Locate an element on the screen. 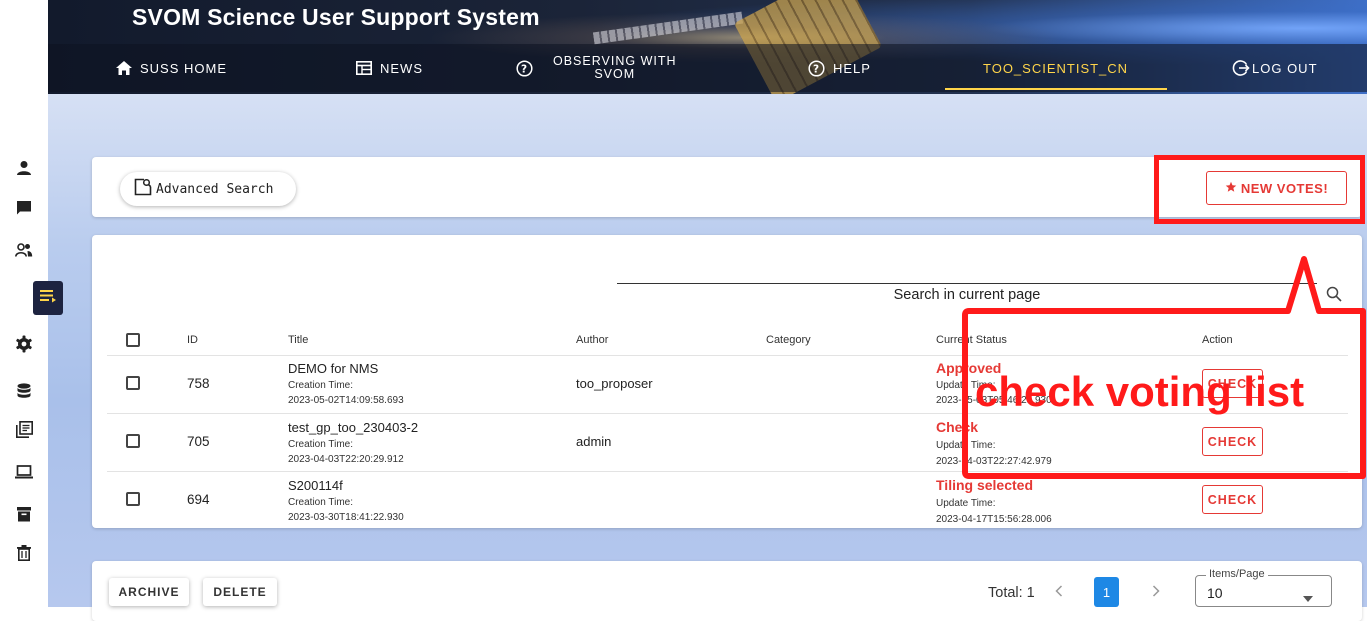  next-page-button is located at coordinates (1156, 592).